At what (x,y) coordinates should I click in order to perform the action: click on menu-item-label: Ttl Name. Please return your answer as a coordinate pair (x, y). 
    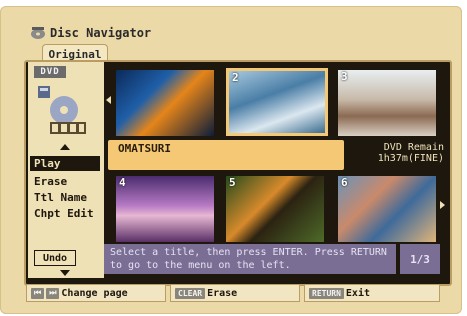
    Looking at the image, I should click on (60, 197).